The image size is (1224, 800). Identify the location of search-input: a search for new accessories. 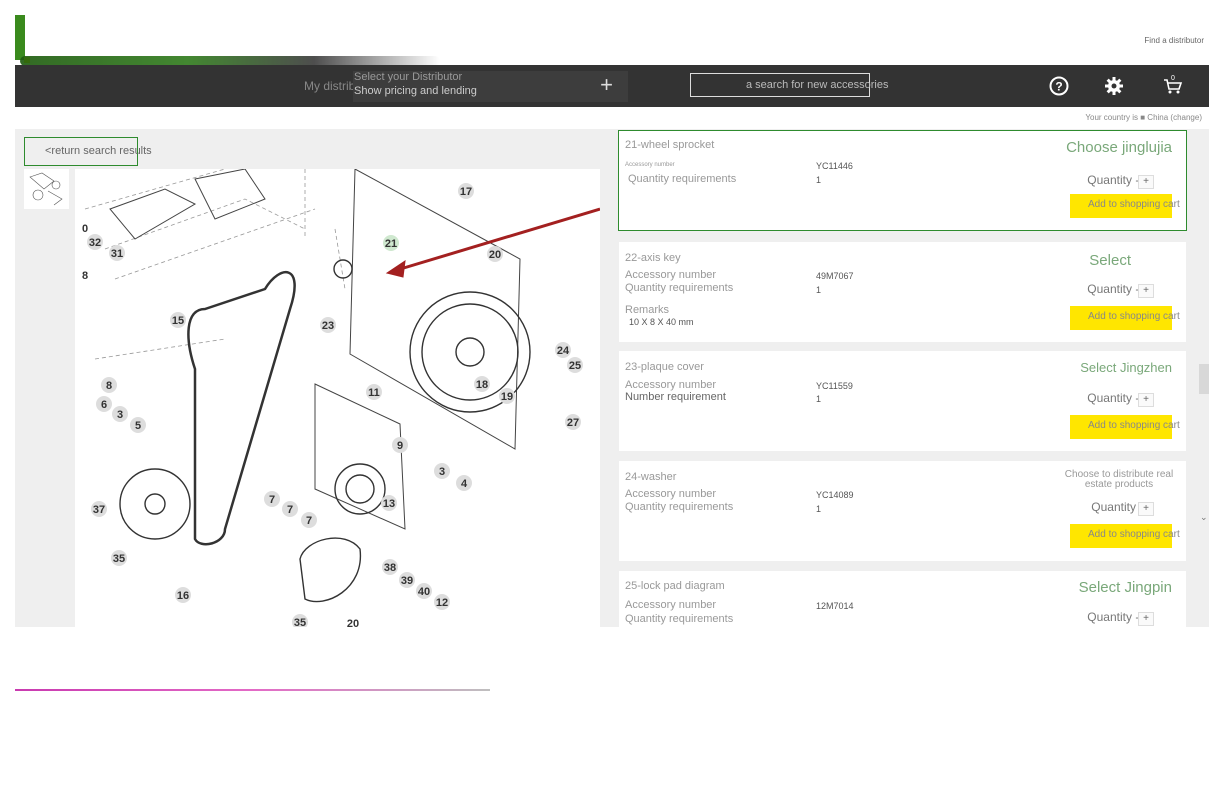
(789, 85).